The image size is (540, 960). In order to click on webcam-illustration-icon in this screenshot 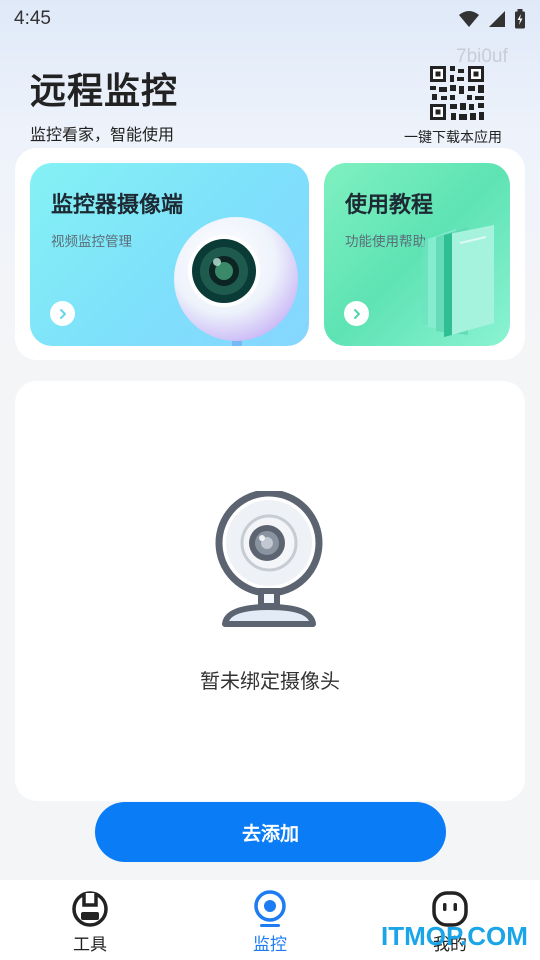, I will do `click(236, 281)`.